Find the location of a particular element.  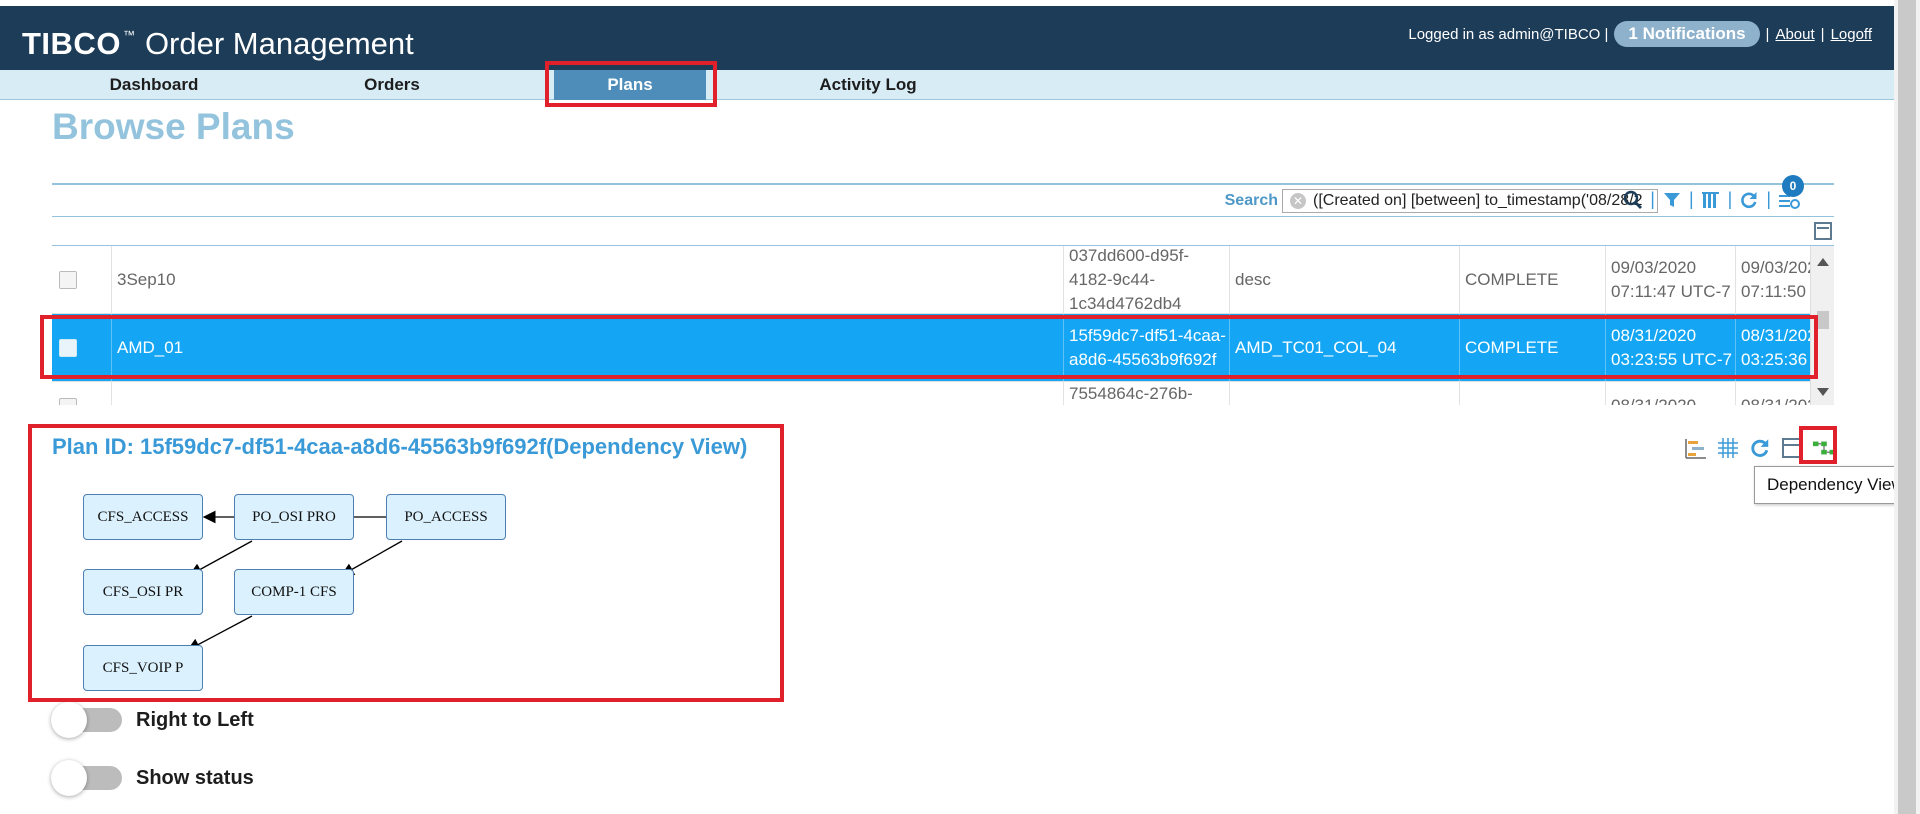

page-scrollbar is located at coordinates (1907, 407).